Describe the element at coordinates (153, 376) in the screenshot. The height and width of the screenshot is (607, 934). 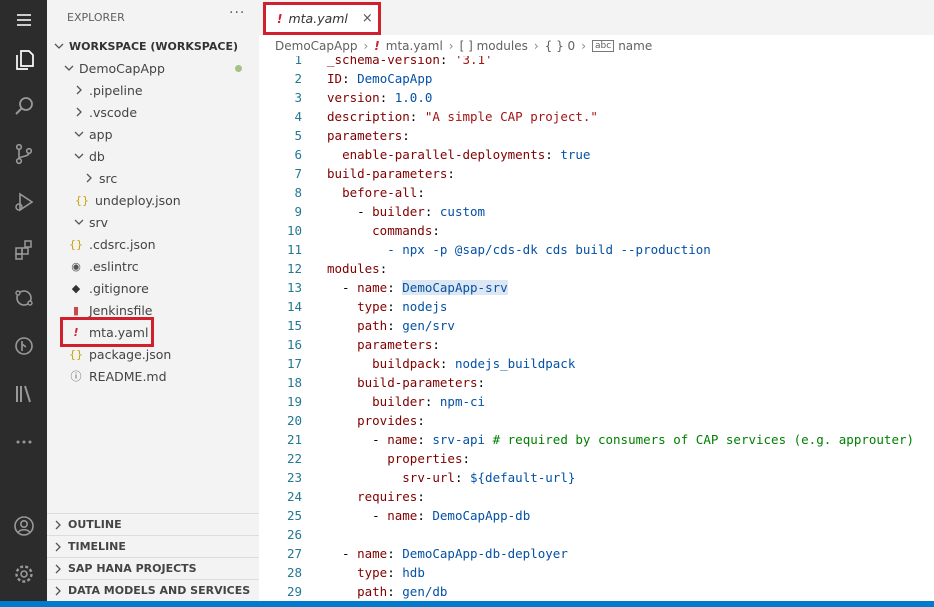
I see `tree-item-readme: ⓘ README.md` at that location.